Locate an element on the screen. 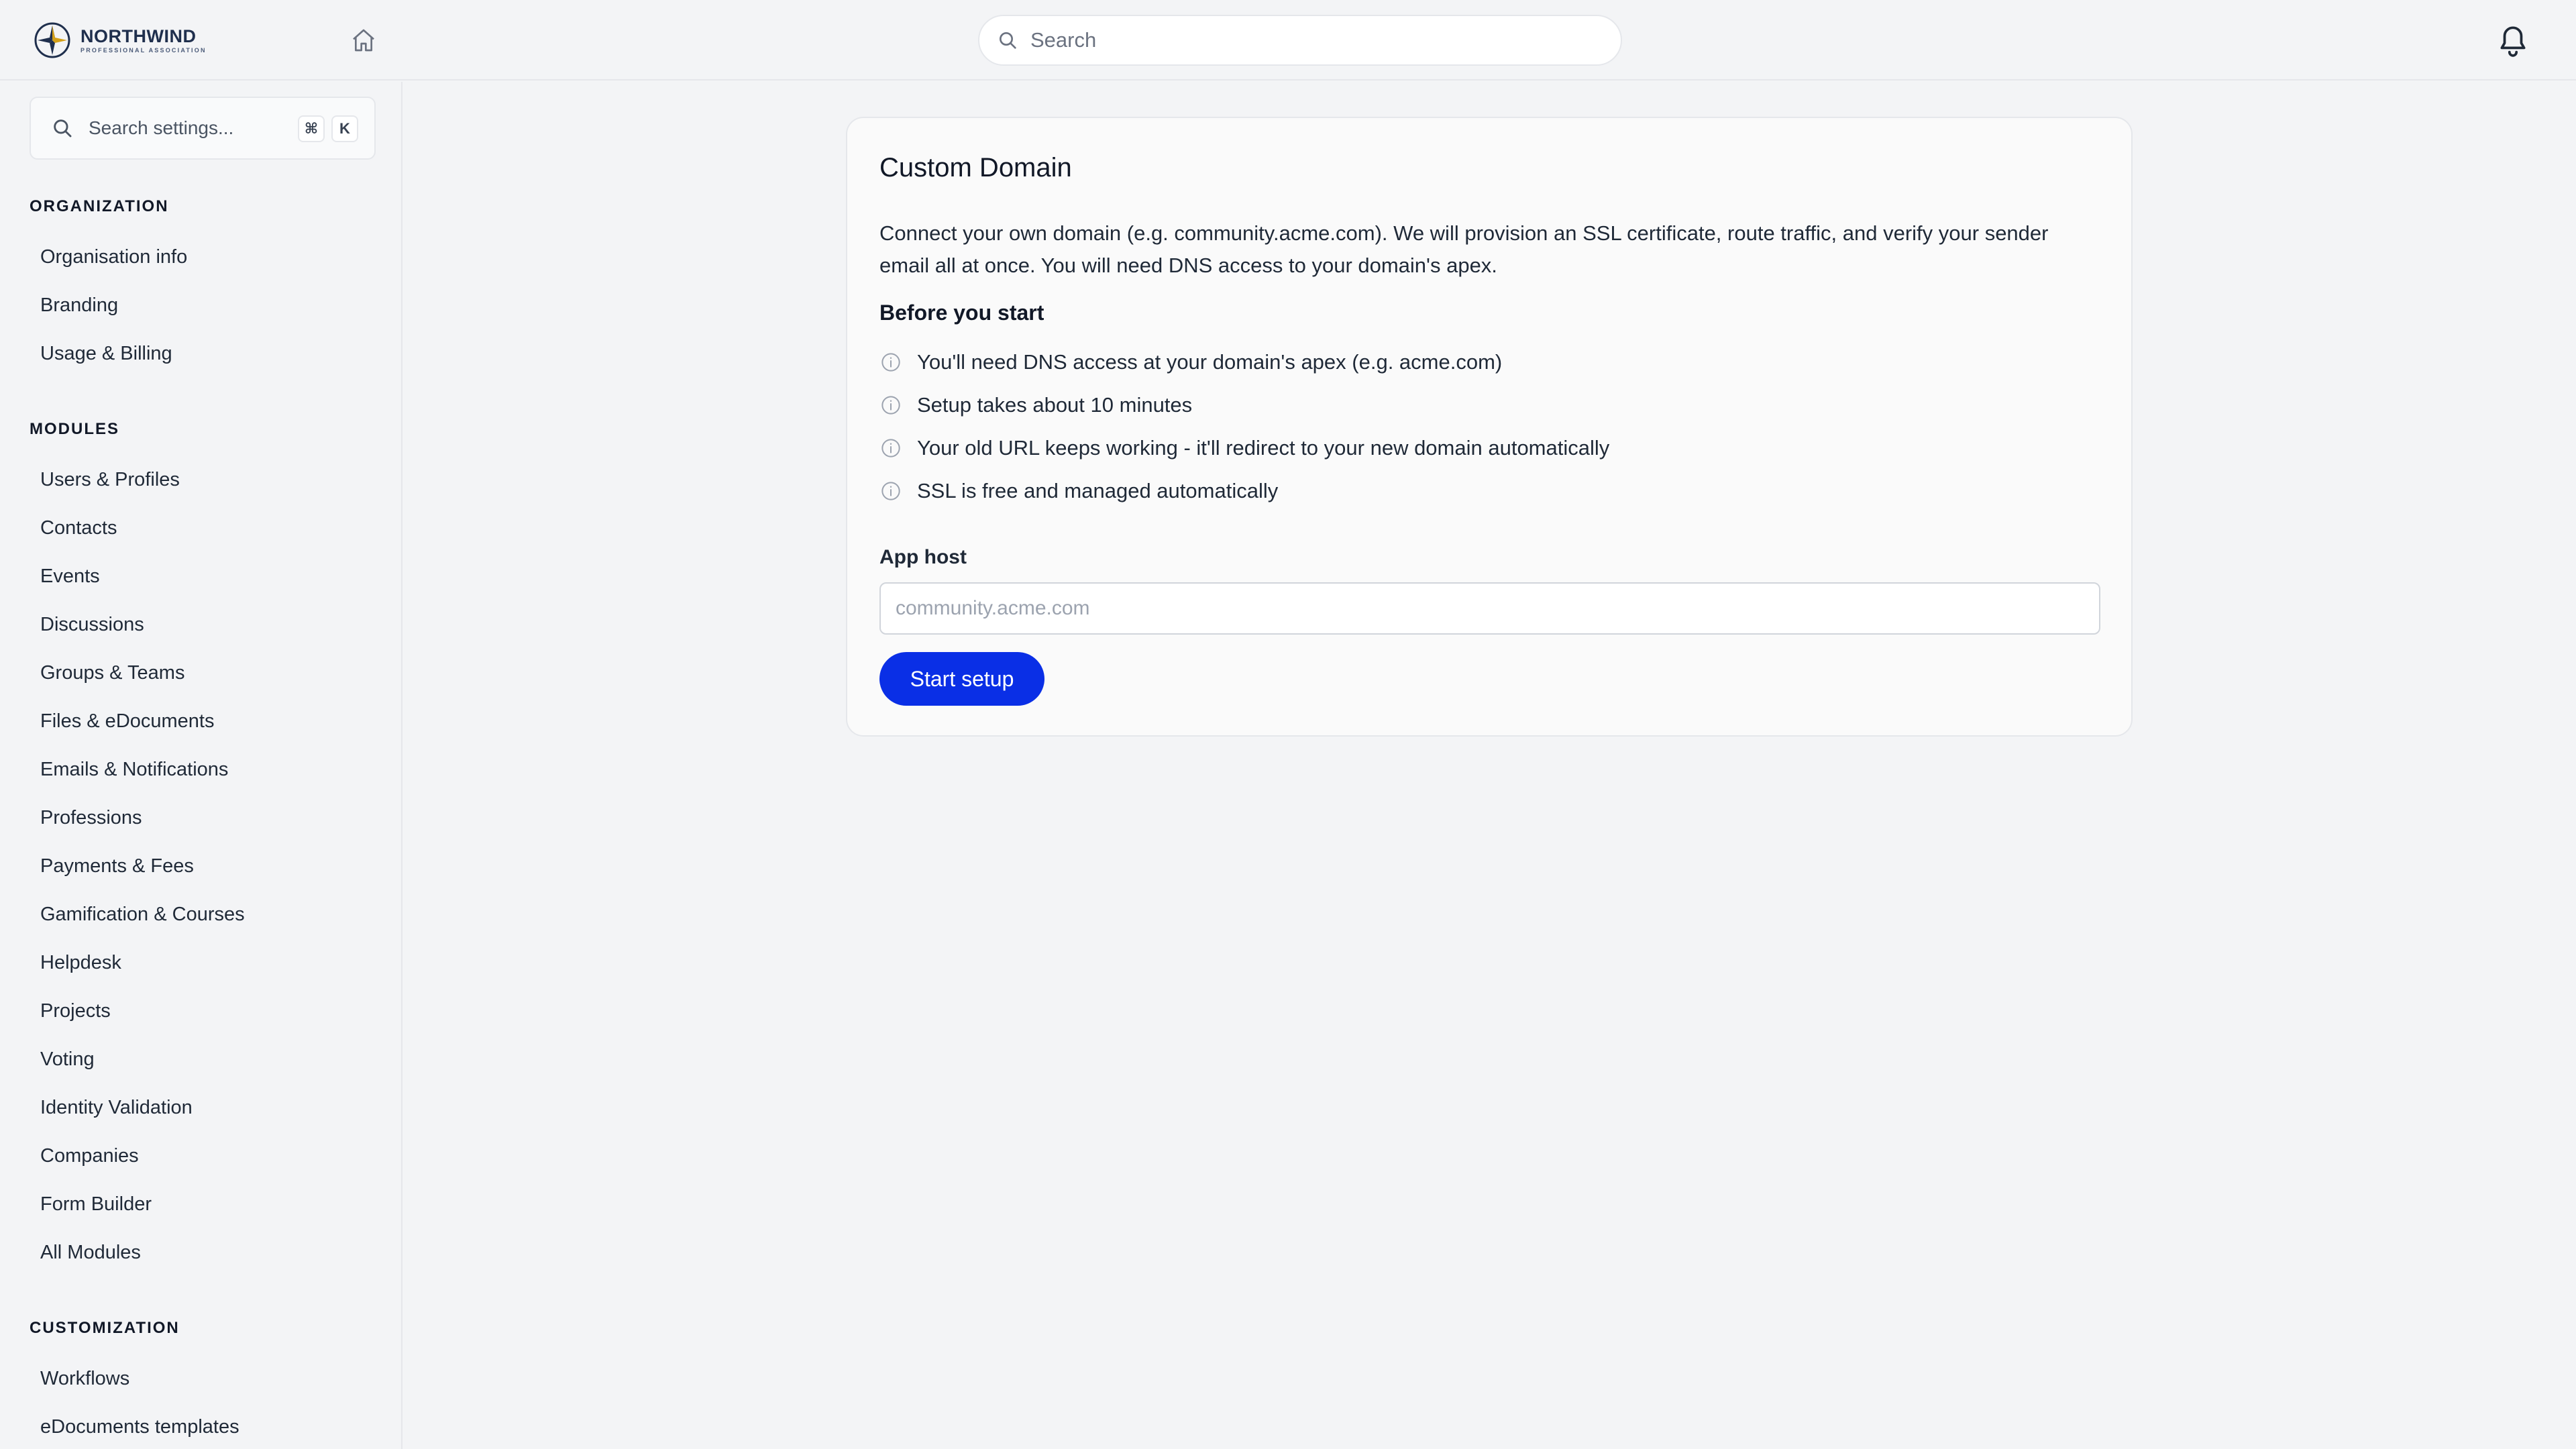  tip-item: Setup takes about 10 minutes is located at coordinates (1035, 405).